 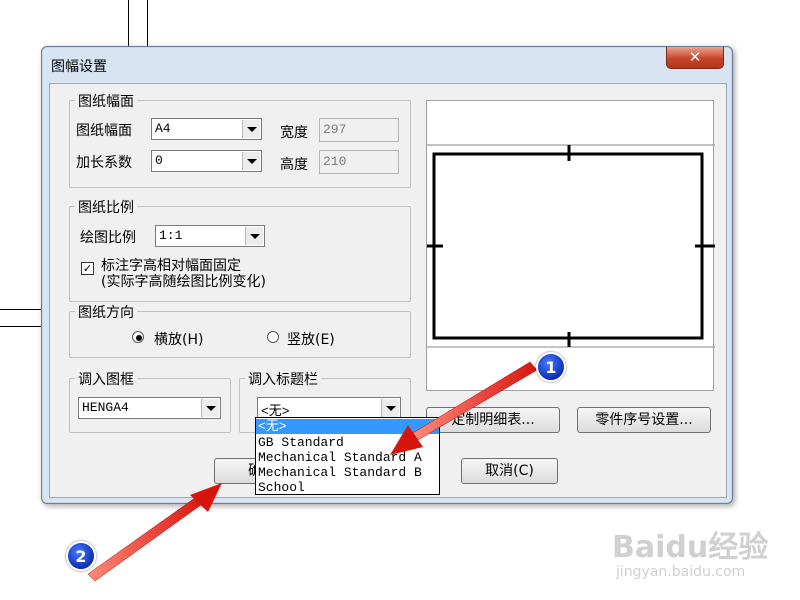 I want to click on watermark-brand: Baidu经验, so click(x=690, y=547).